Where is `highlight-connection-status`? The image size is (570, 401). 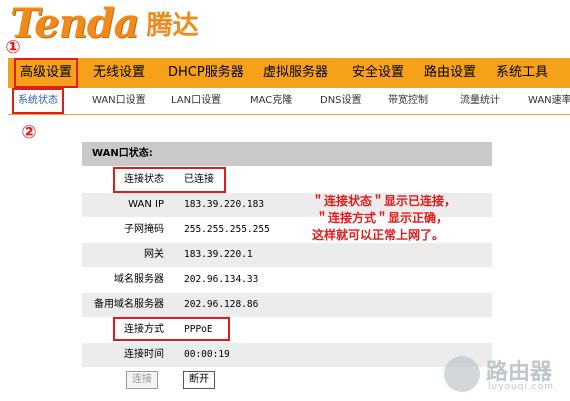
highlight-connection-status is located at coordinates (169, 180).